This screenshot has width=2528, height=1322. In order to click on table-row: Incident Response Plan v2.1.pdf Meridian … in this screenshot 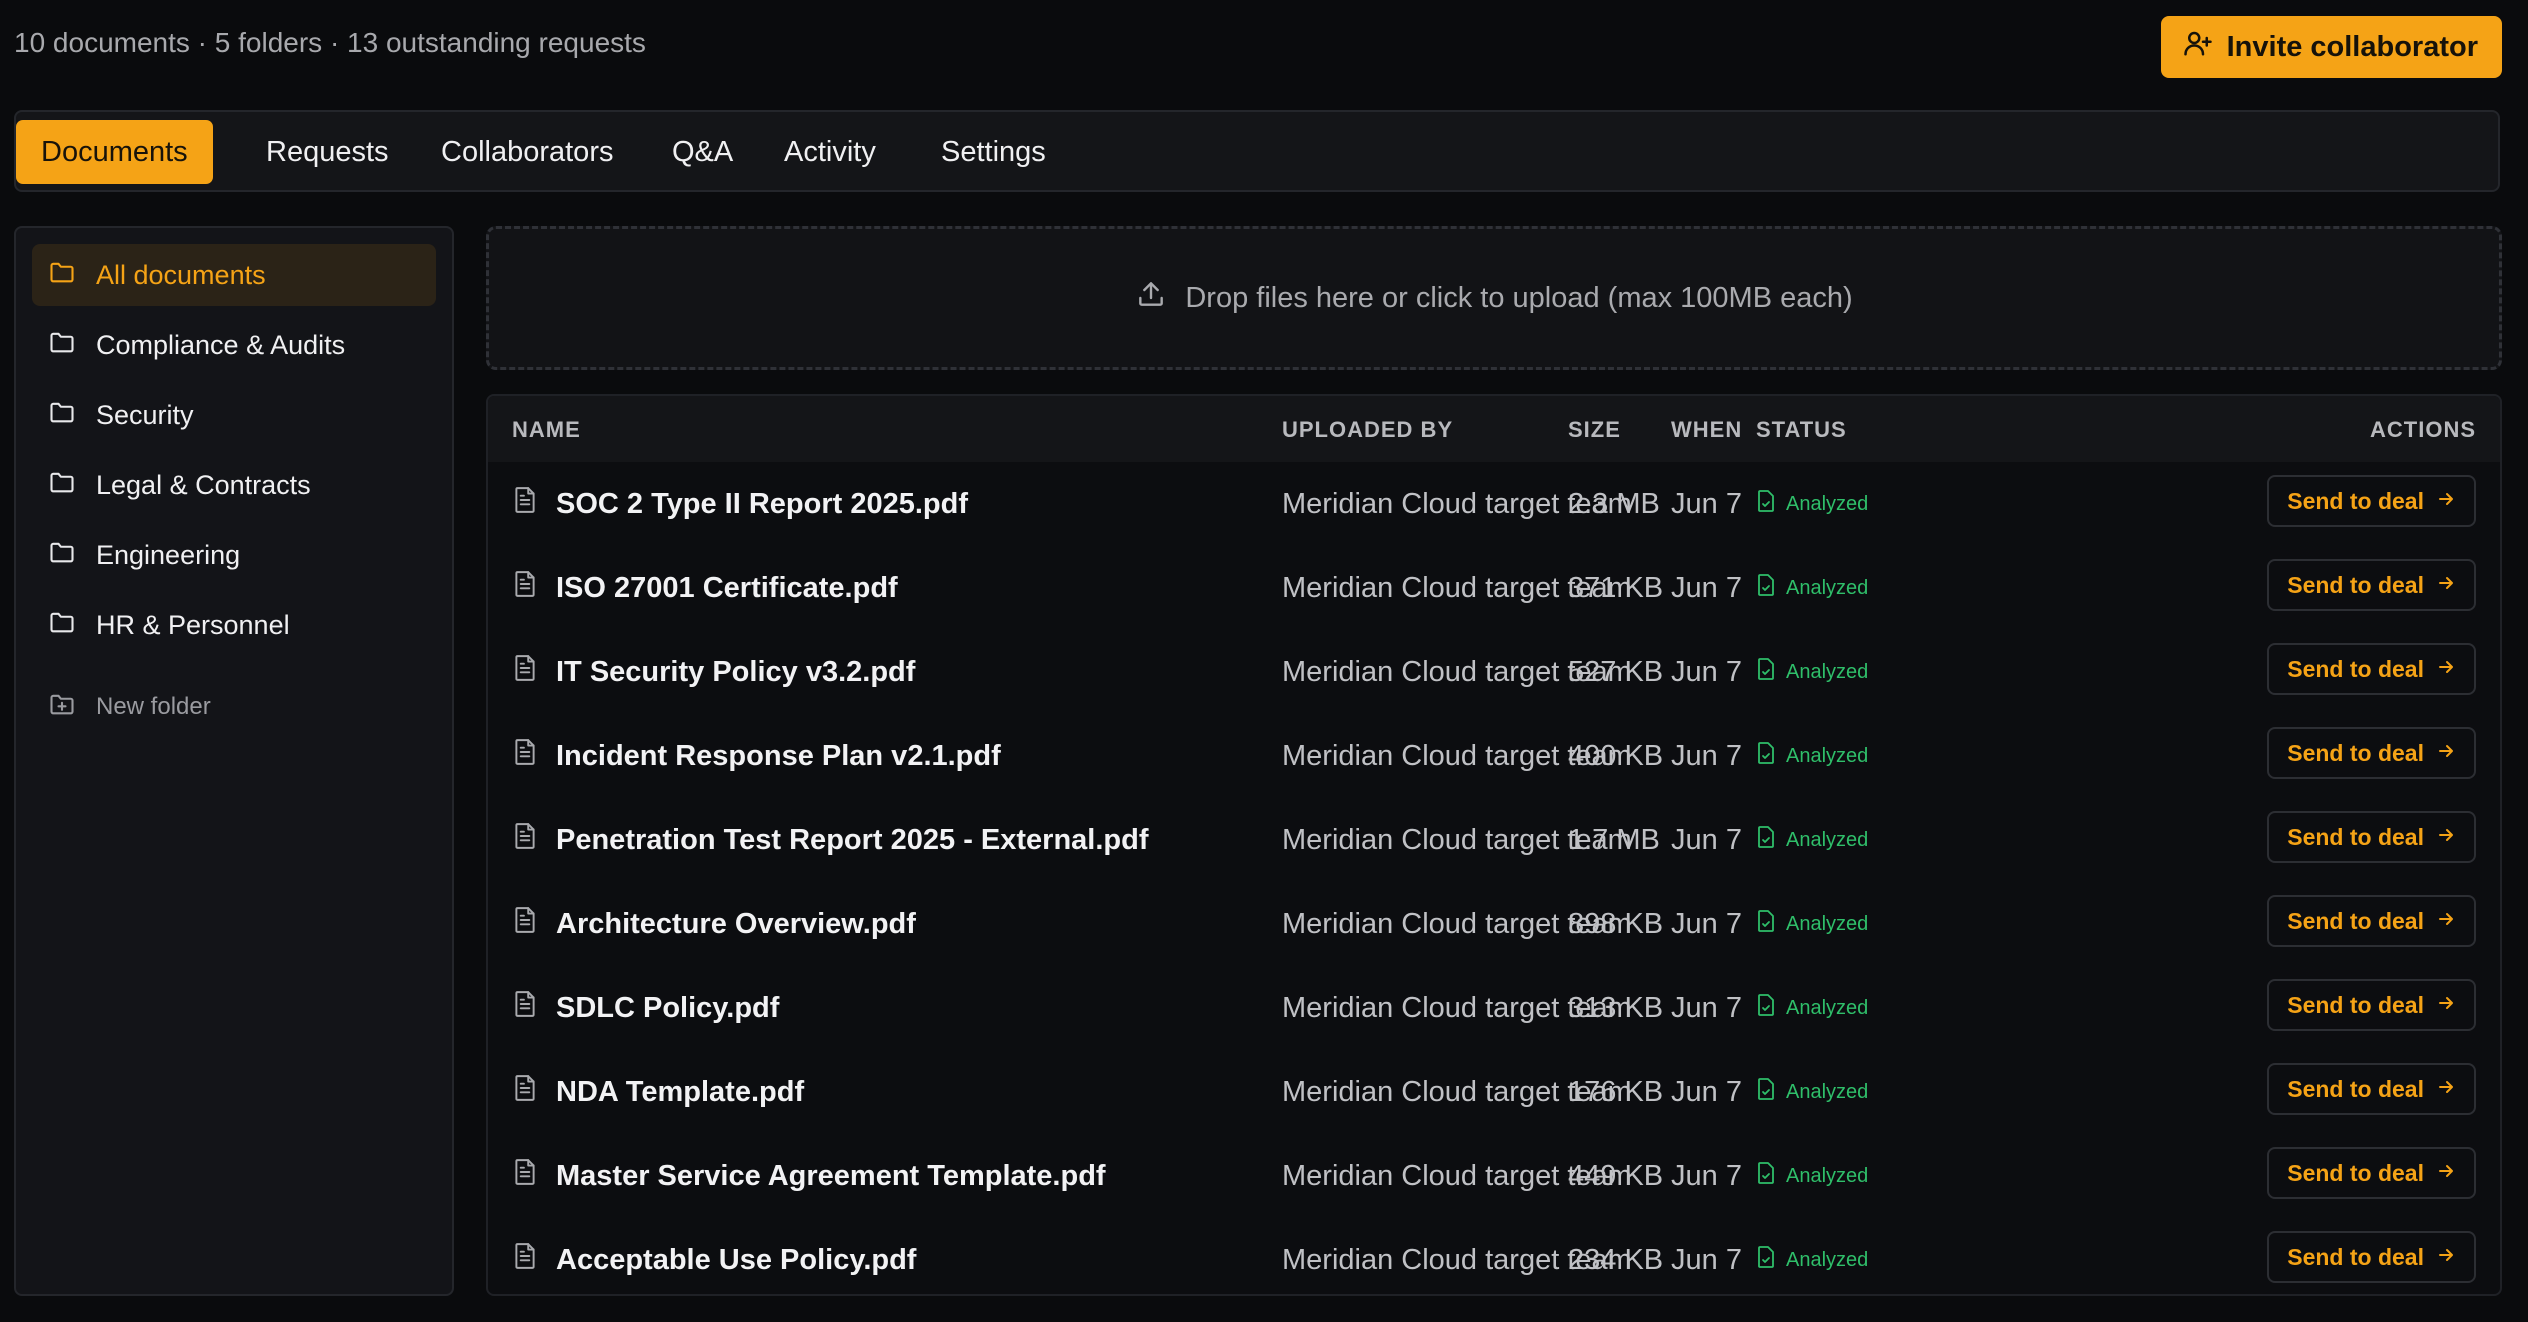, I will do `click(1494, 756)`.